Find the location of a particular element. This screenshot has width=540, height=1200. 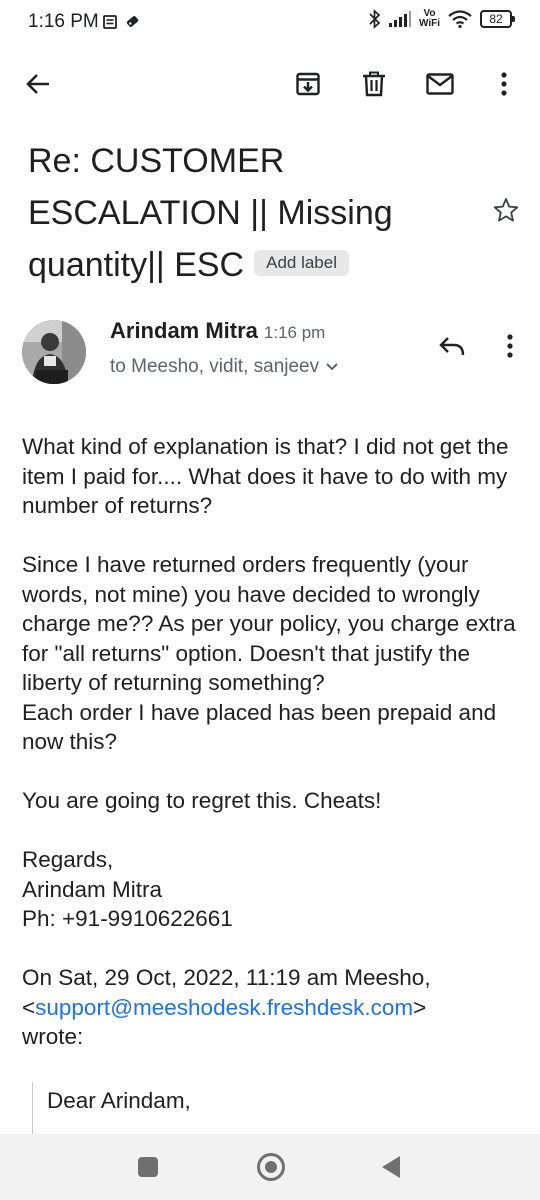

mark-unread-button is located at coordinates (440, 84).